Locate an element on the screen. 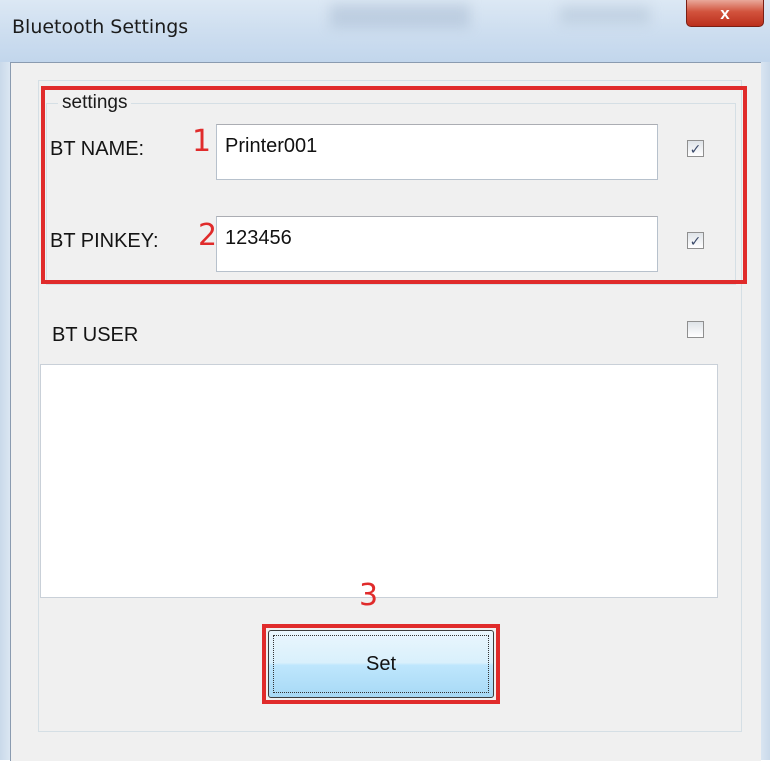 The height and width of the screenshot is (761, 770). annotation-box-set-button is located at coordinates (381, 664).